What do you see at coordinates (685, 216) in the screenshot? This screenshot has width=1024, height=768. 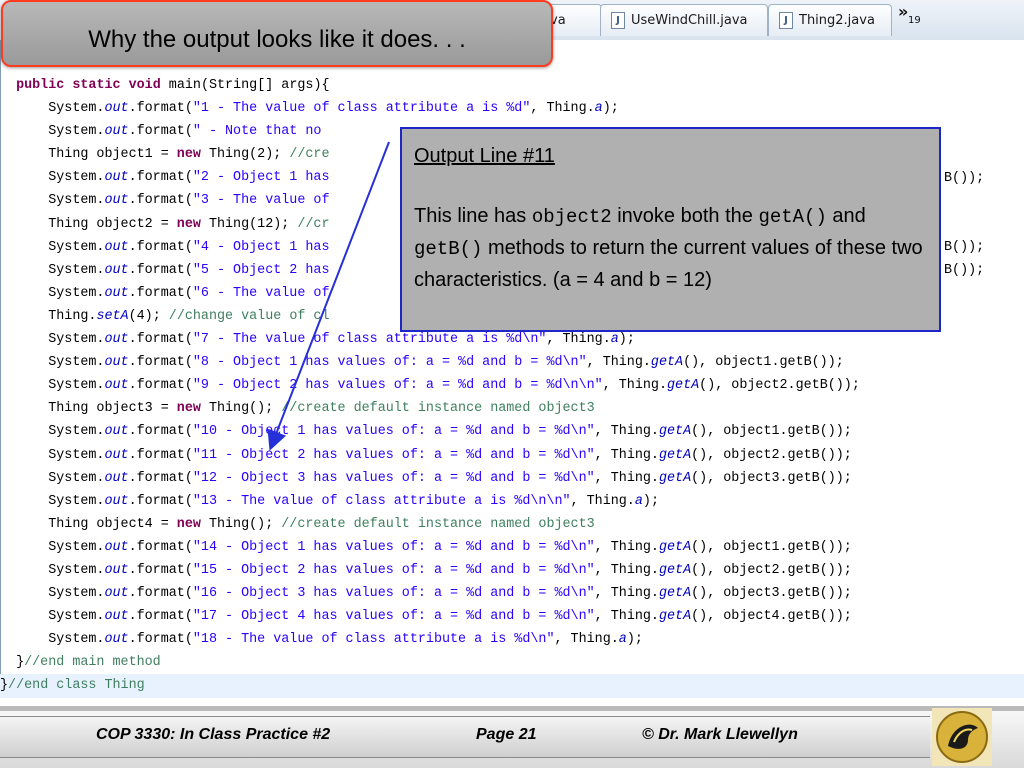 I see `callout-text: invoke both the` at bounding box center [685, 216].